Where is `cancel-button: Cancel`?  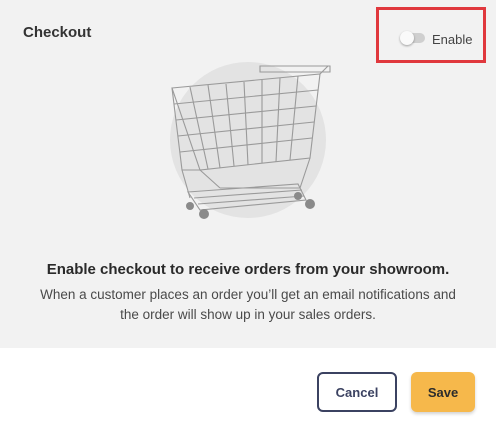
cancel-button: Cancel is located at coordinates (357, 392).